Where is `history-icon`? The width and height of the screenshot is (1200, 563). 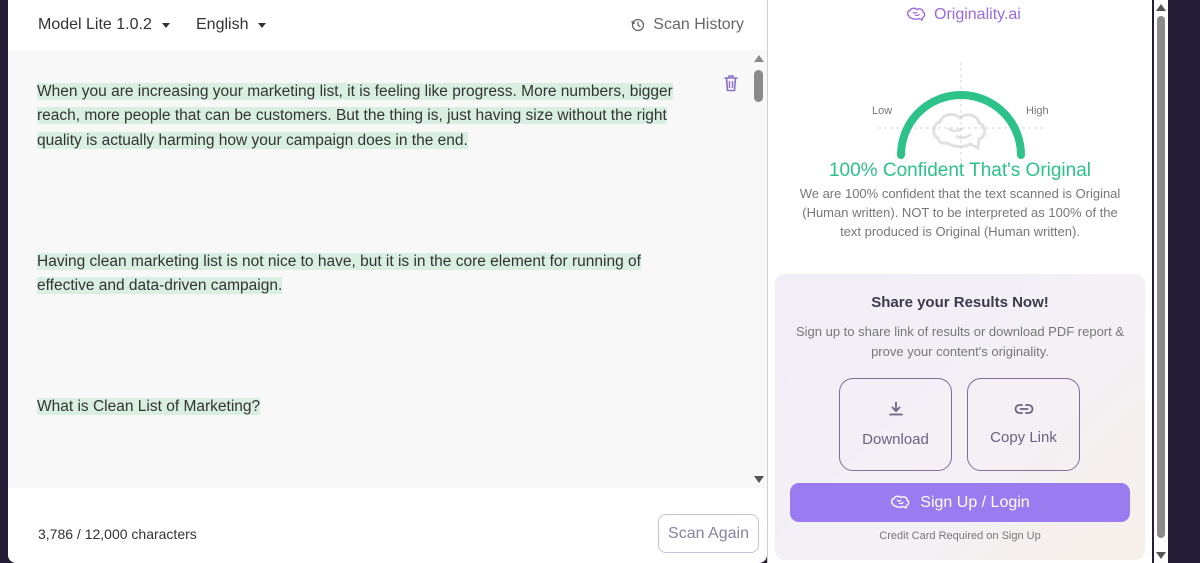 history-icon is located at coordinates (638, 25).